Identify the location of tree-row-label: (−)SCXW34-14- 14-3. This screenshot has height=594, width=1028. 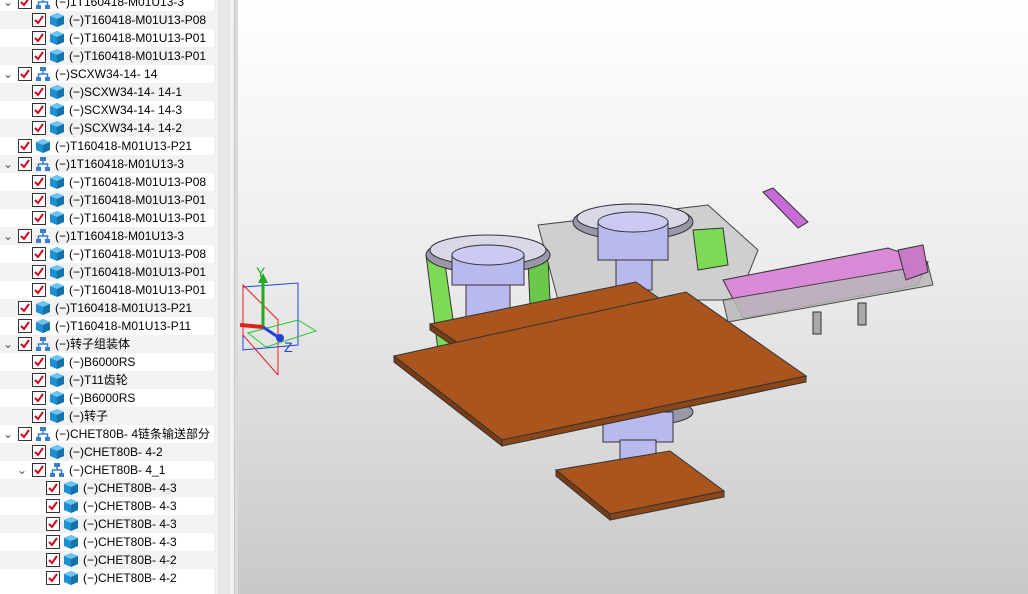
(126, 110).